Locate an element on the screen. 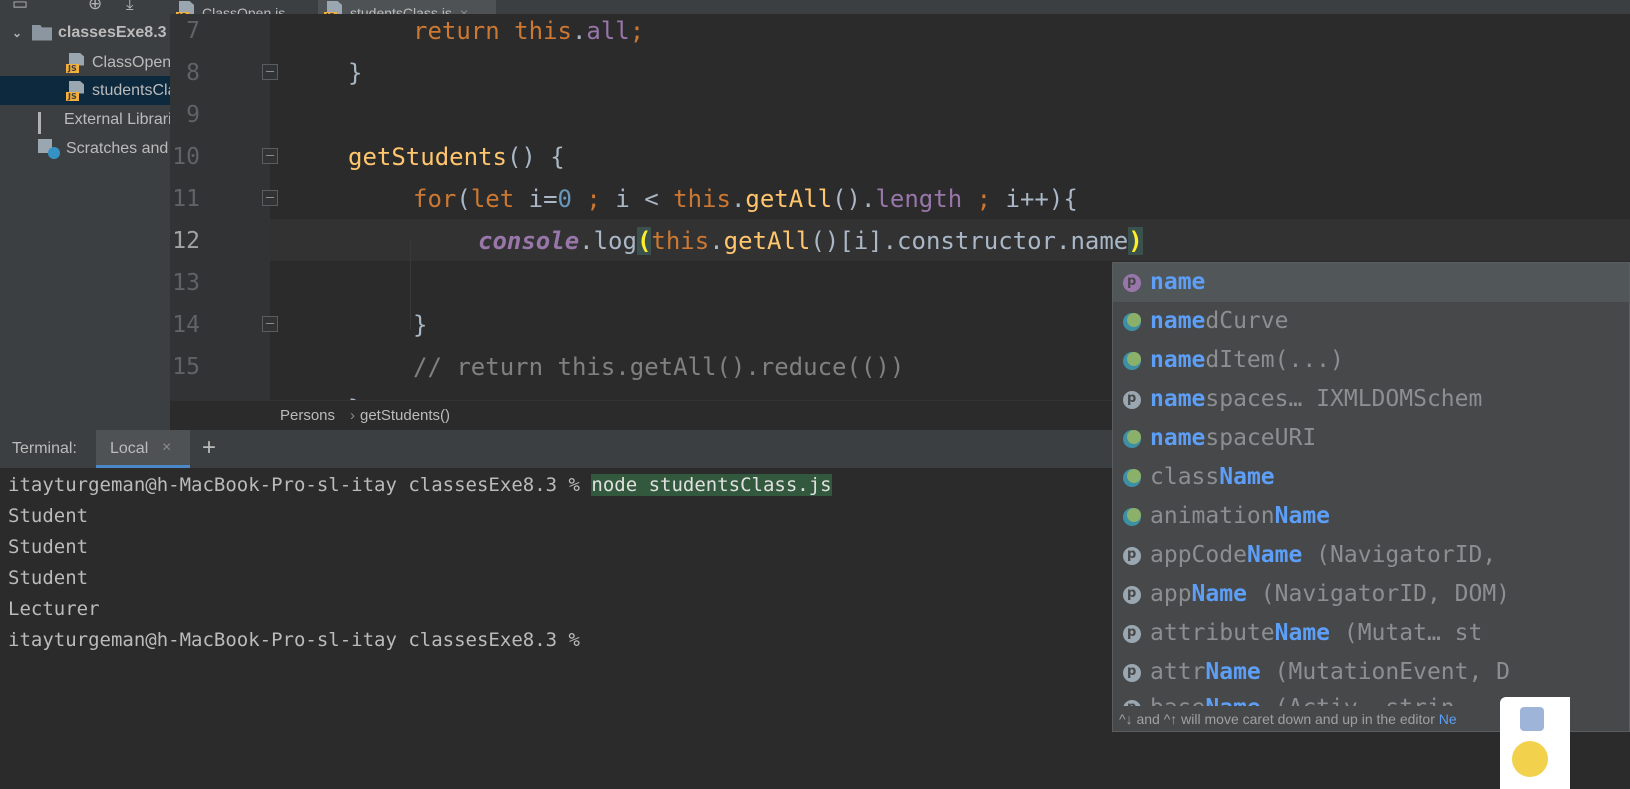  tab-label: ClassOpen.js is located at coordinates (244, 9).